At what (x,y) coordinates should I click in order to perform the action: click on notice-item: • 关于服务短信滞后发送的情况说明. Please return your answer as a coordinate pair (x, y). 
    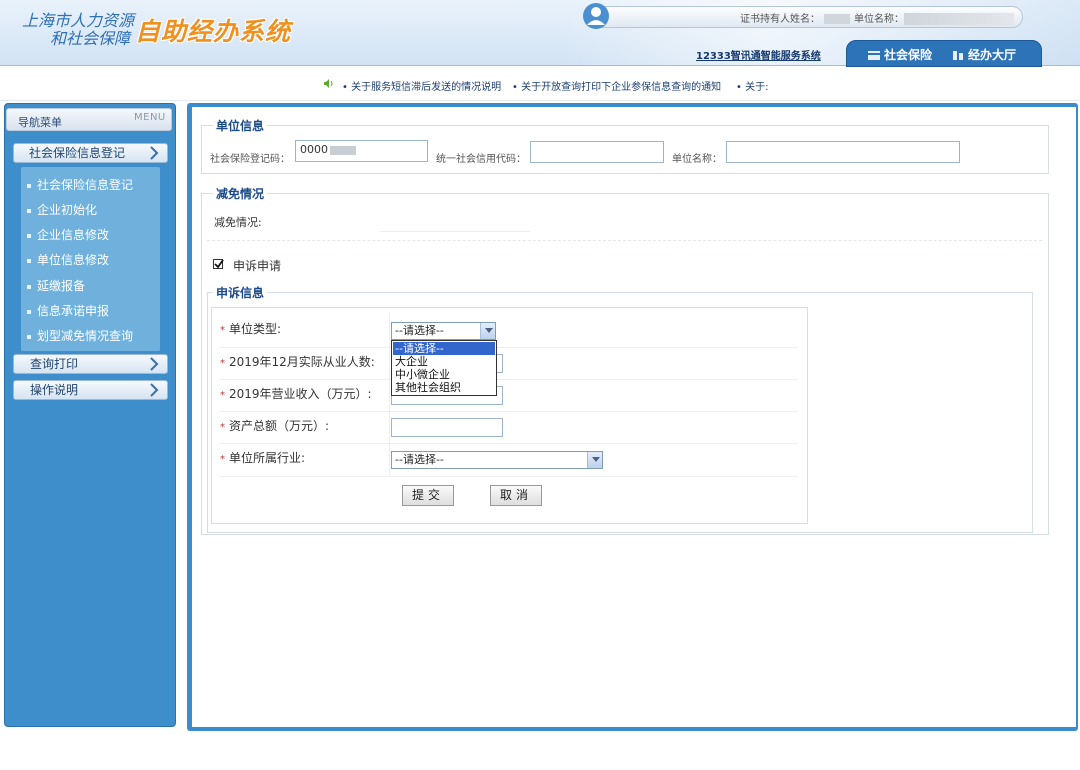
    Looking at the image, I should click on (421, 85).